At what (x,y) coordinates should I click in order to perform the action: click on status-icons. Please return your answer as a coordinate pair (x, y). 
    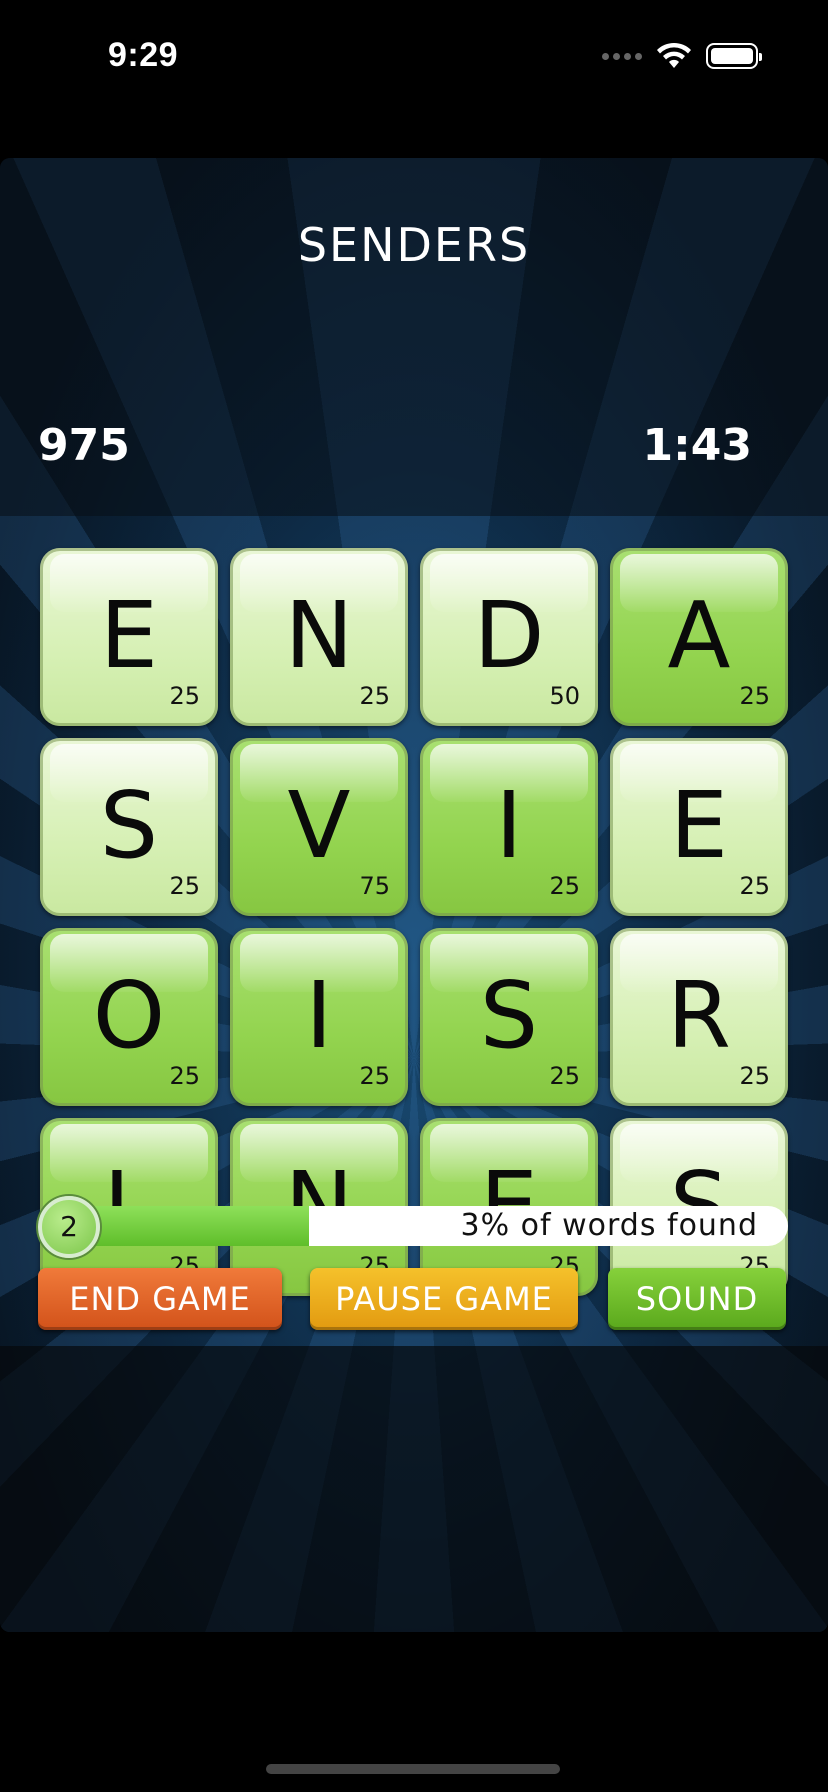
    Looking at the image, I should click on (682, 56).